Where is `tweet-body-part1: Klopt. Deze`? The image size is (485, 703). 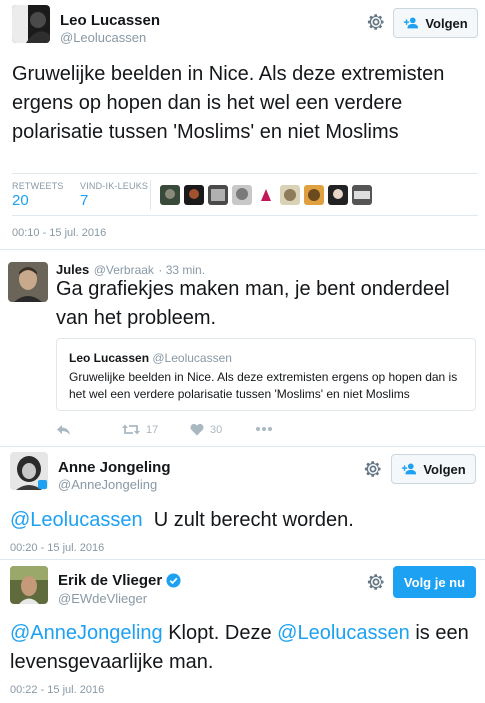 tweet-body-part1: Klopt. Deze is located at coordinates (220, 633).